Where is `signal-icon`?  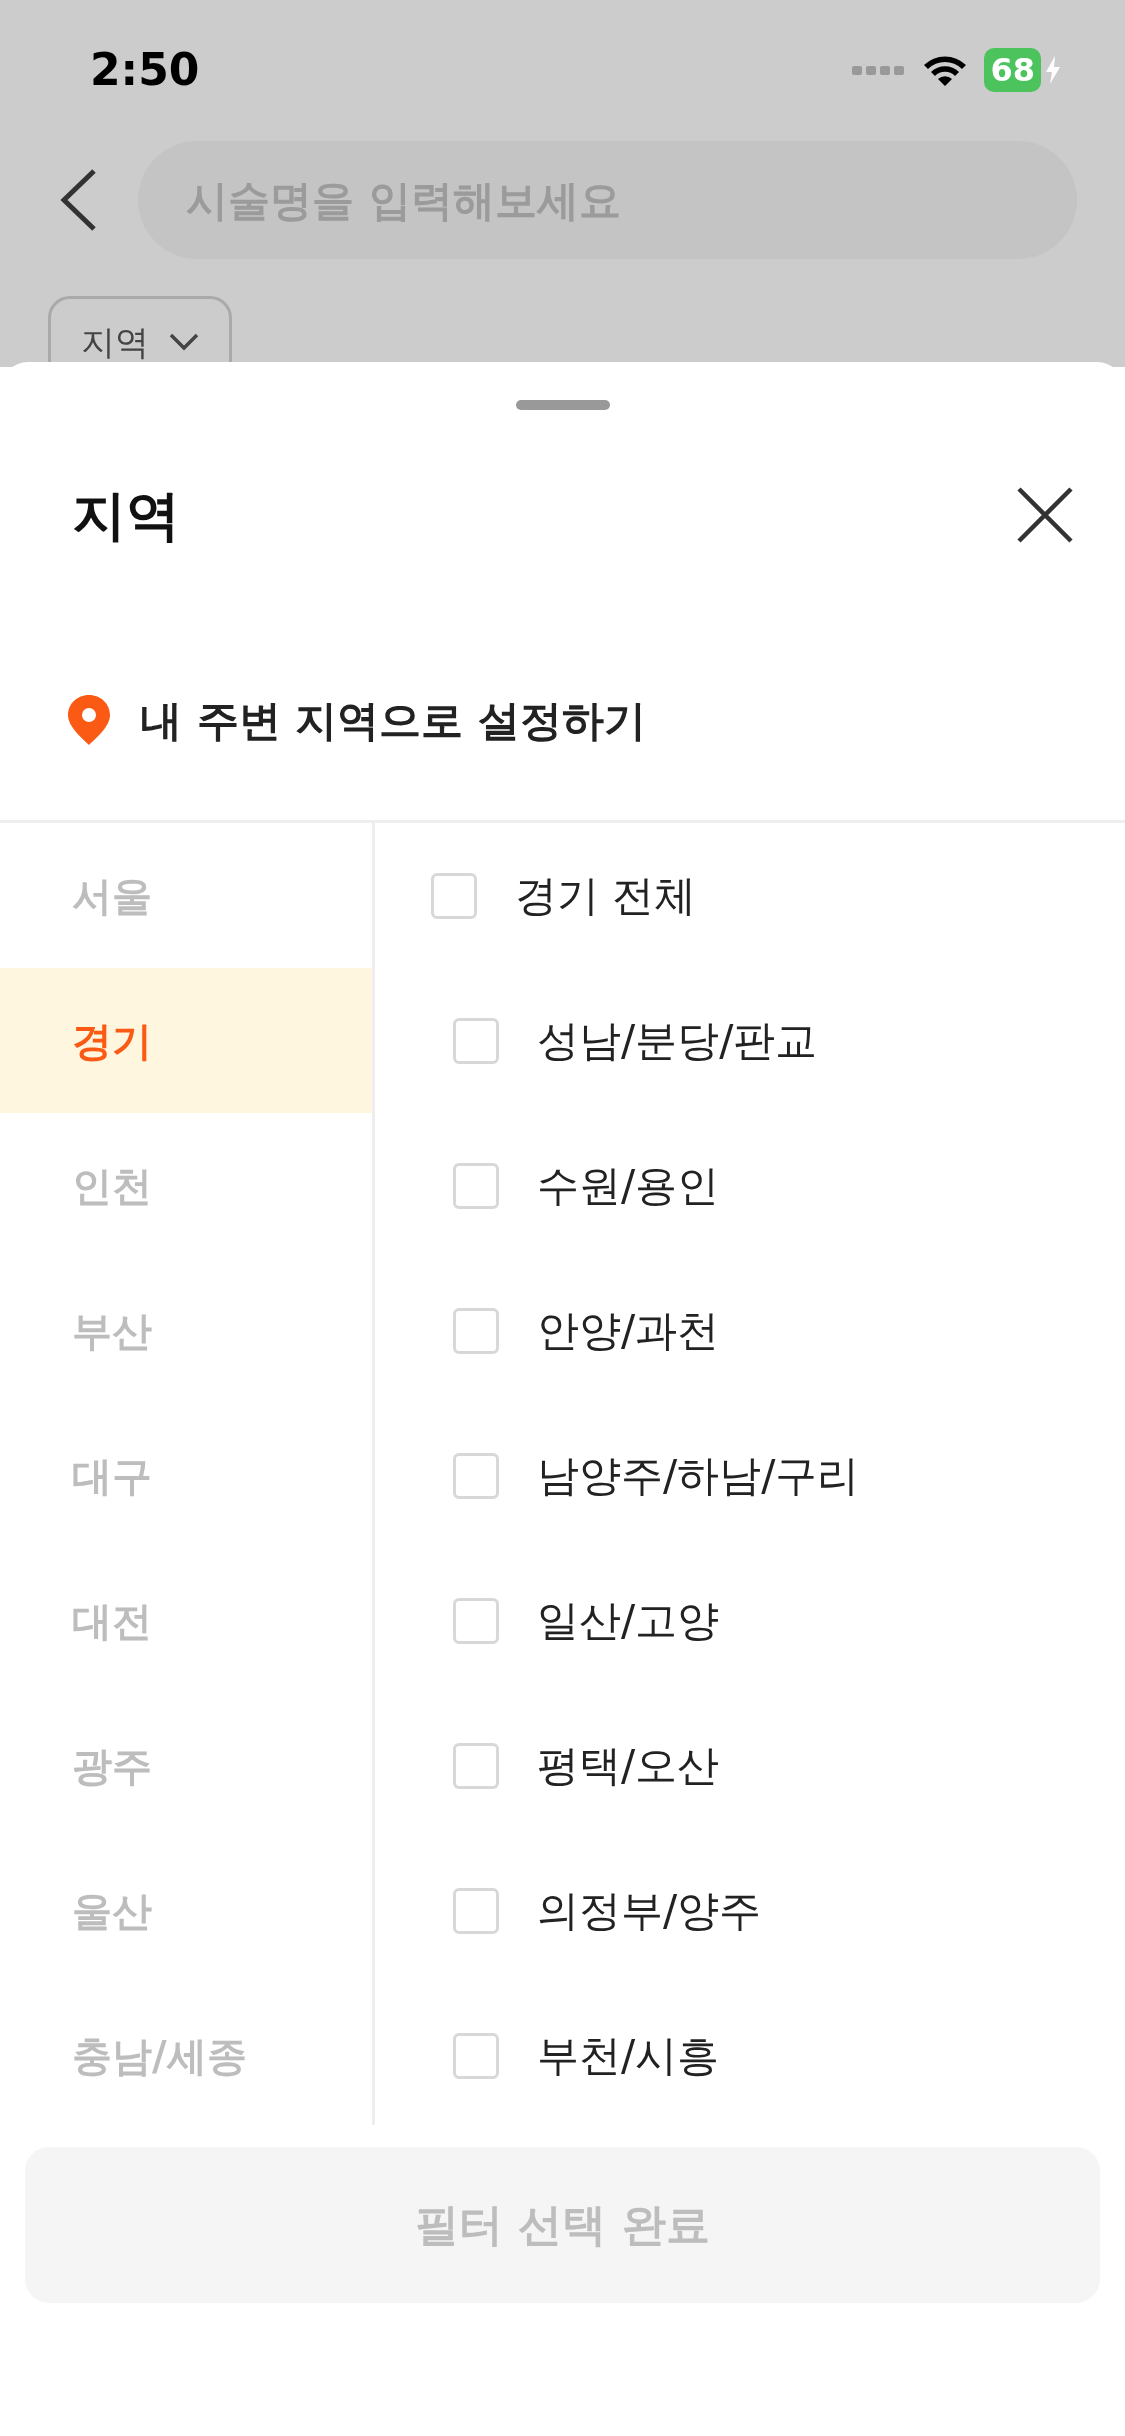 signal-icon is located at coordinates (879, 70).